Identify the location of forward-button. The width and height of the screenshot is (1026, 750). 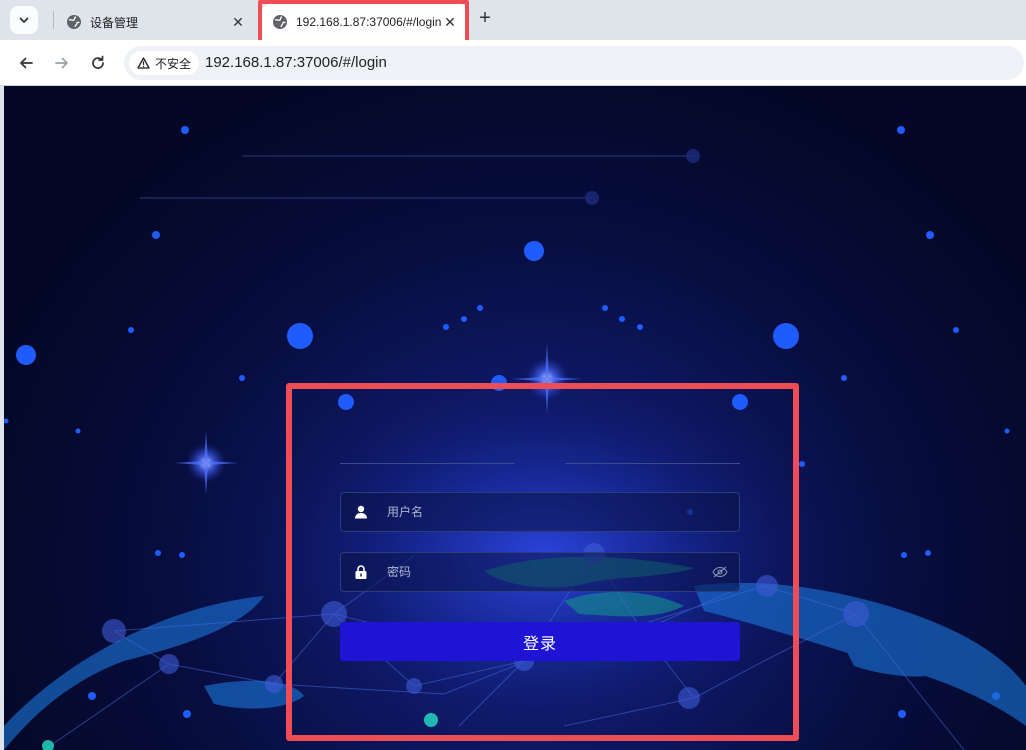
(62, 63).